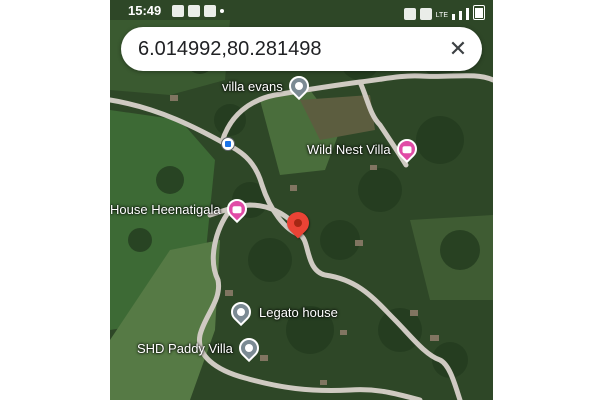 The height and width of the screenshot is (400, 600). What do you see at coordinates (210, 11) in the screenshot?
I see `gallery-icon` at bounding box center [210, 11].